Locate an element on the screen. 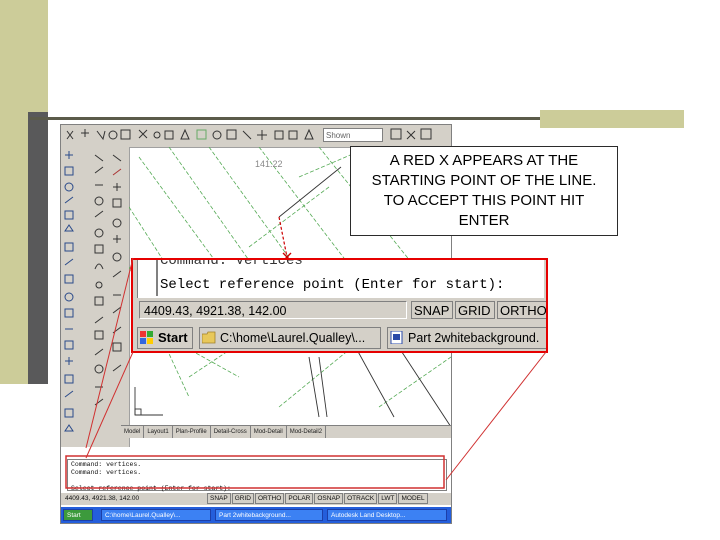 This screenshot has height=540, width=720. tab-layout2: Plan-Profile is located at coordinates (192, 432).